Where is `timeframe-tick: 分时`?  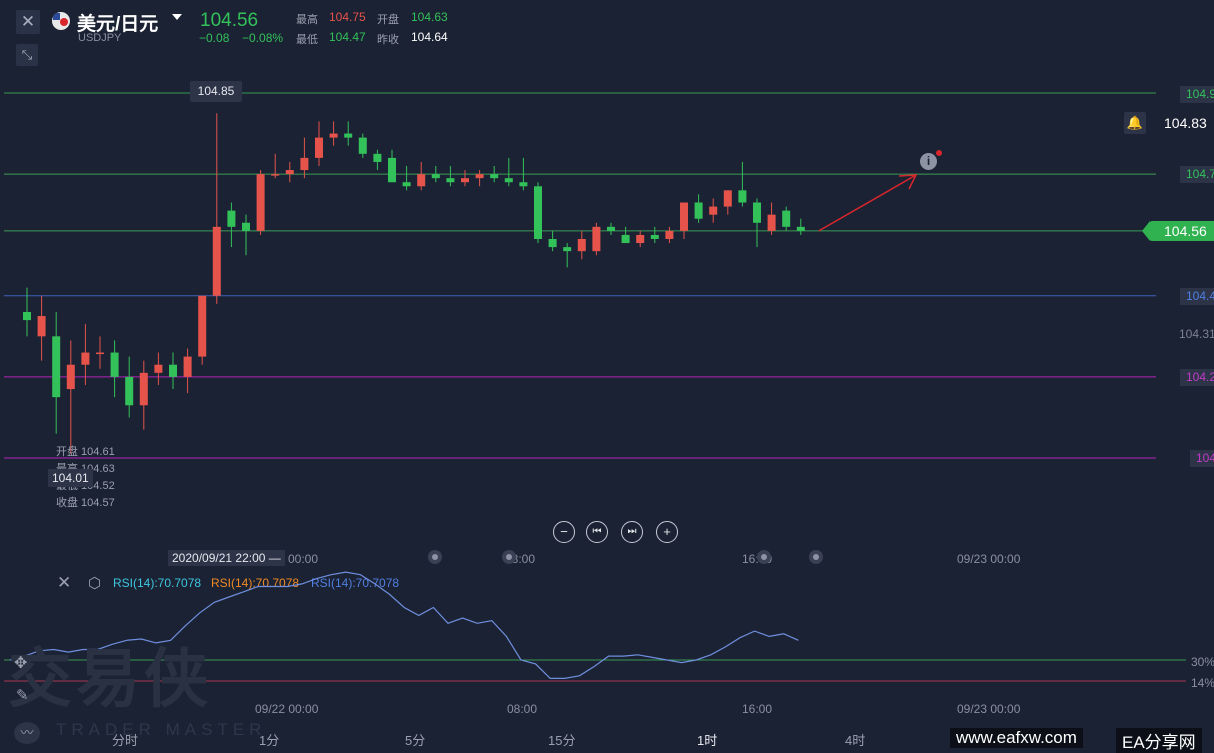 timeframe-tick: 分时 is located at coordinates (125, 739).